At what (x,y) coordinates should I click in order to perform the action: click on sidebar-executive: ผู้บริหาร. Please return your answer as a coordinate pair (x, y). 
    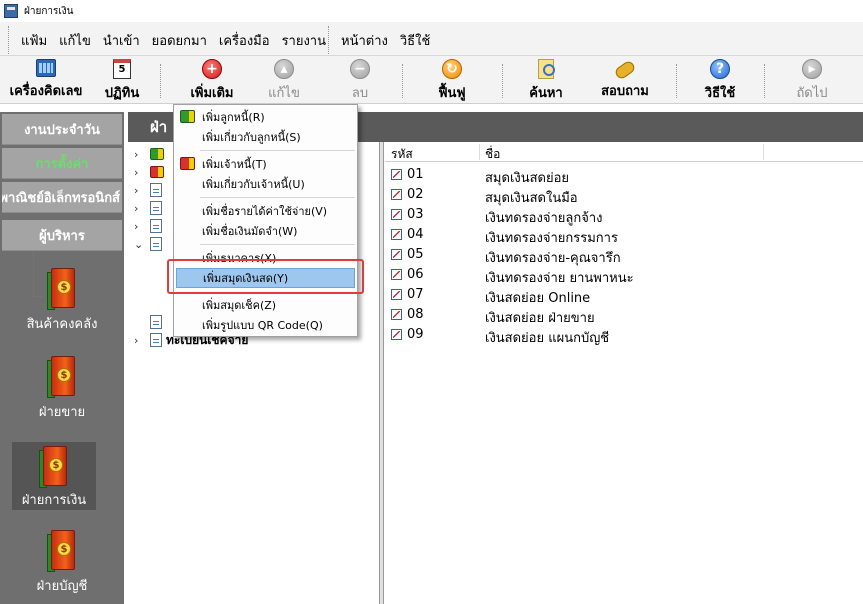
    Looking at the image, I should click on (62, 235).